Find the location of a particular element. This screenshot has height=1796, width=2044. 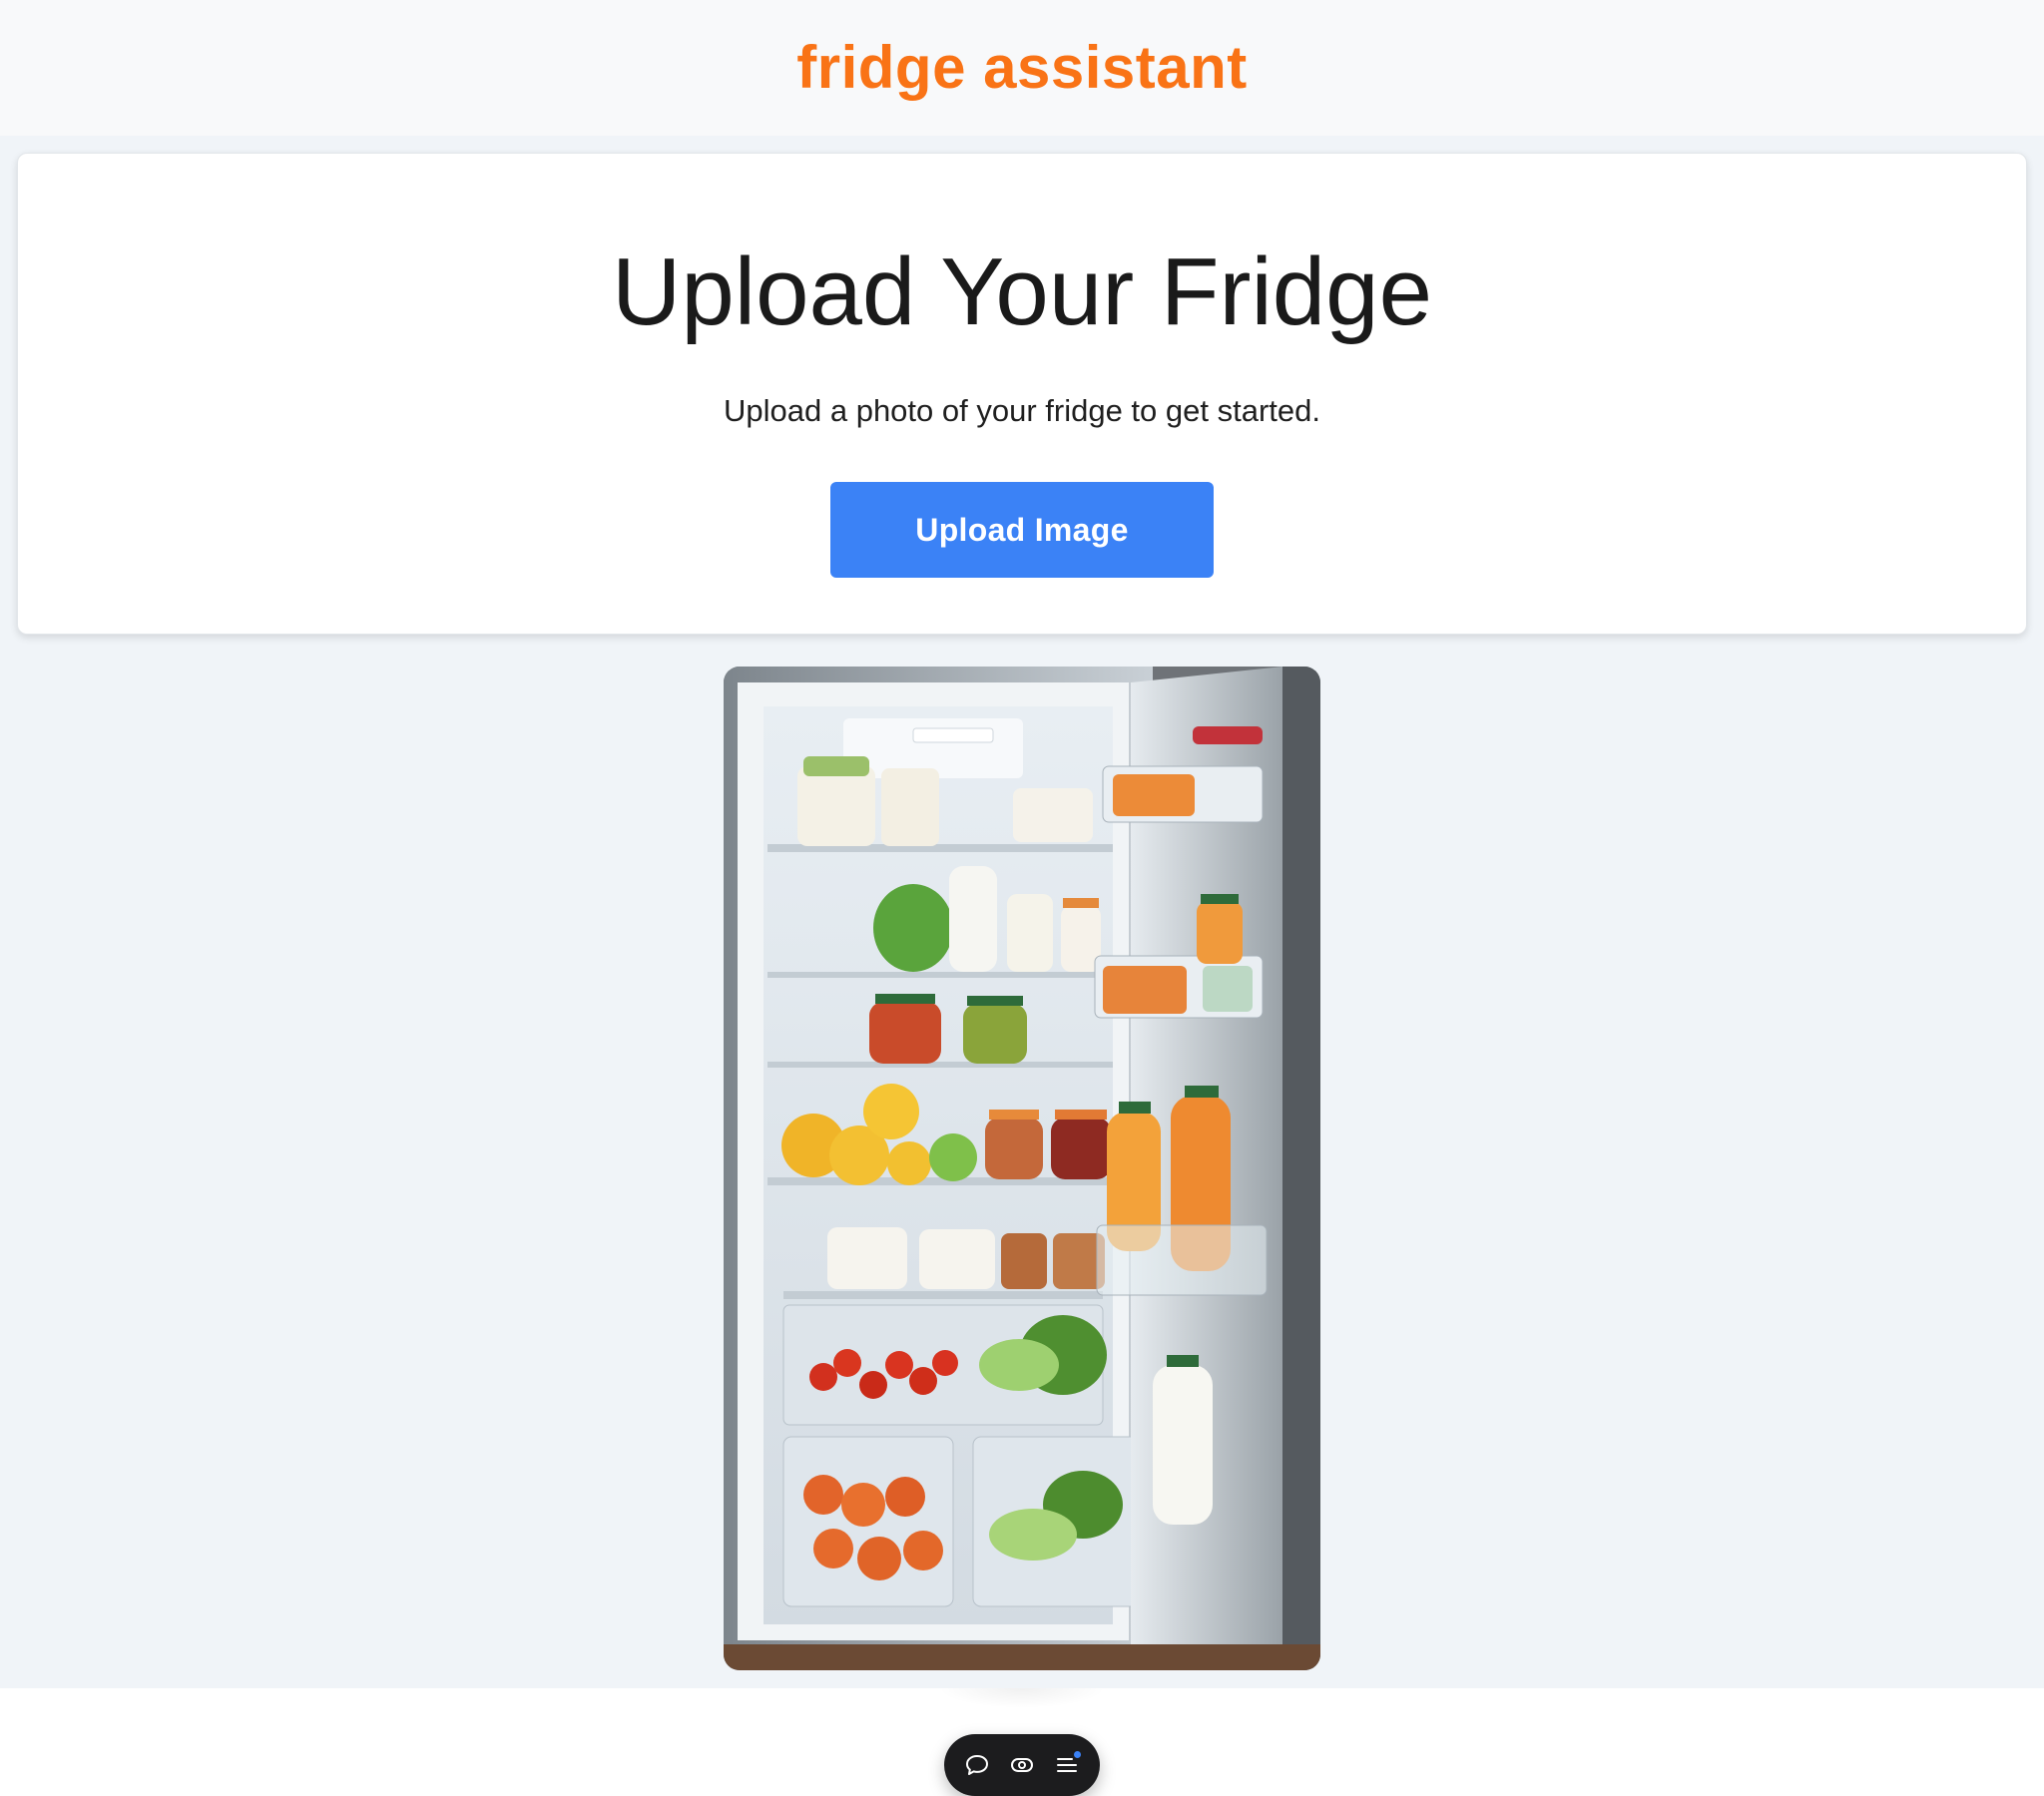

view-button is located at coordinates (1022, 1765).